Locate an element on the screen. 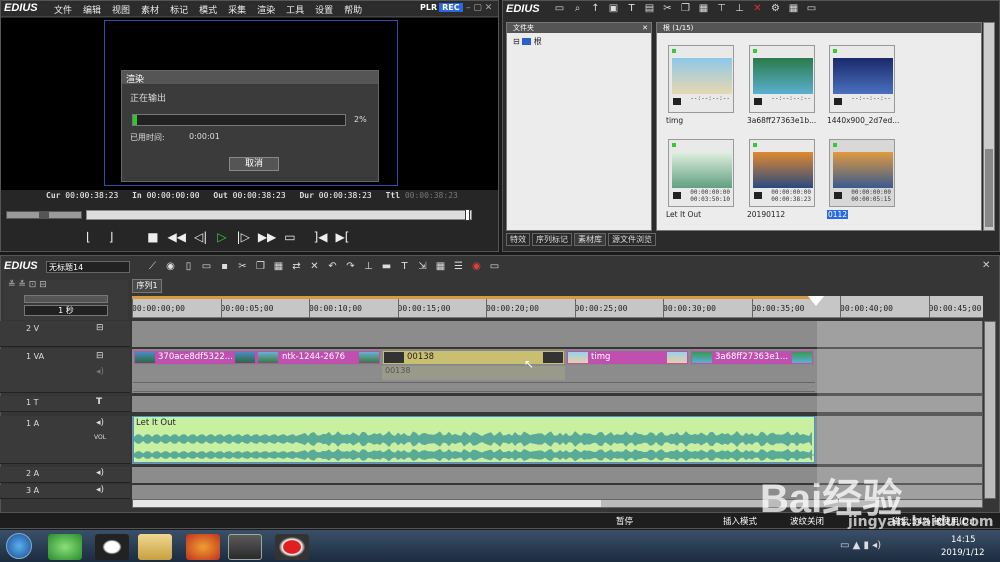  menu-item-1: 编辑 is located at coordinates (92, 11).